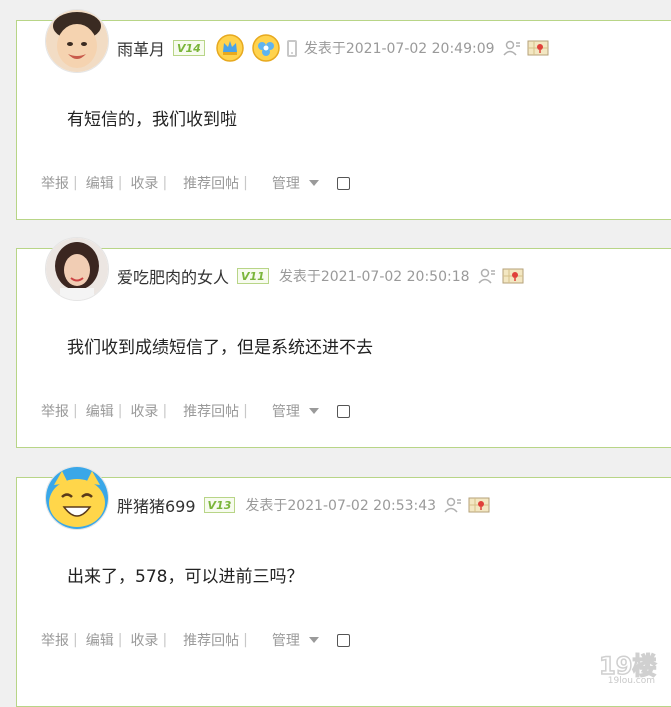  Describe the element at coordinates (631, 681) in the screenshot. I see `watermark-url: 19lou.com` at that location.